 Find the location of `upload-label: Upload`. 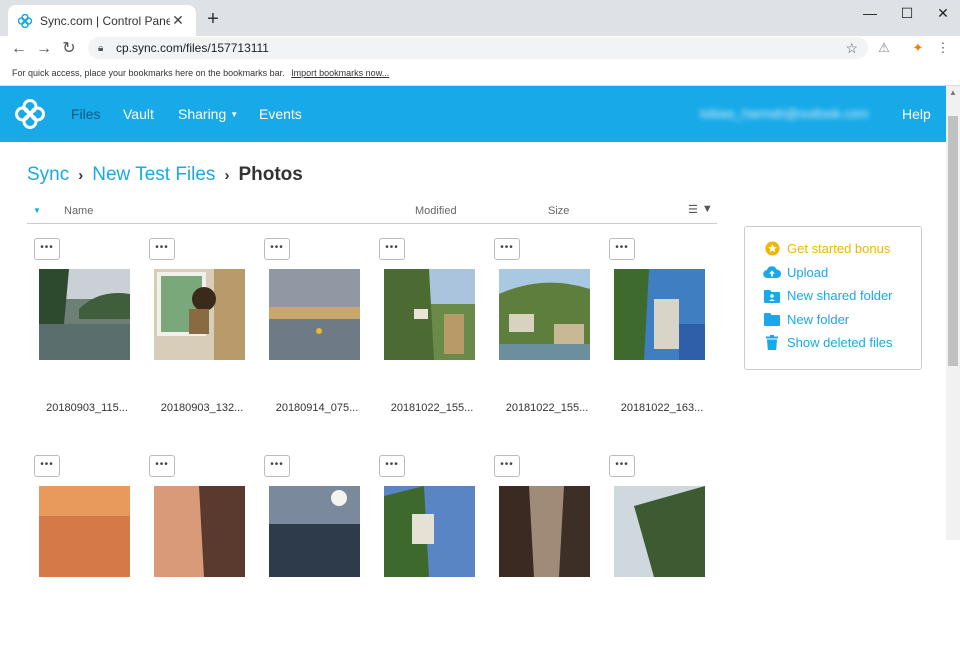

upload-label: Upload is located at coordinates (808, 272).